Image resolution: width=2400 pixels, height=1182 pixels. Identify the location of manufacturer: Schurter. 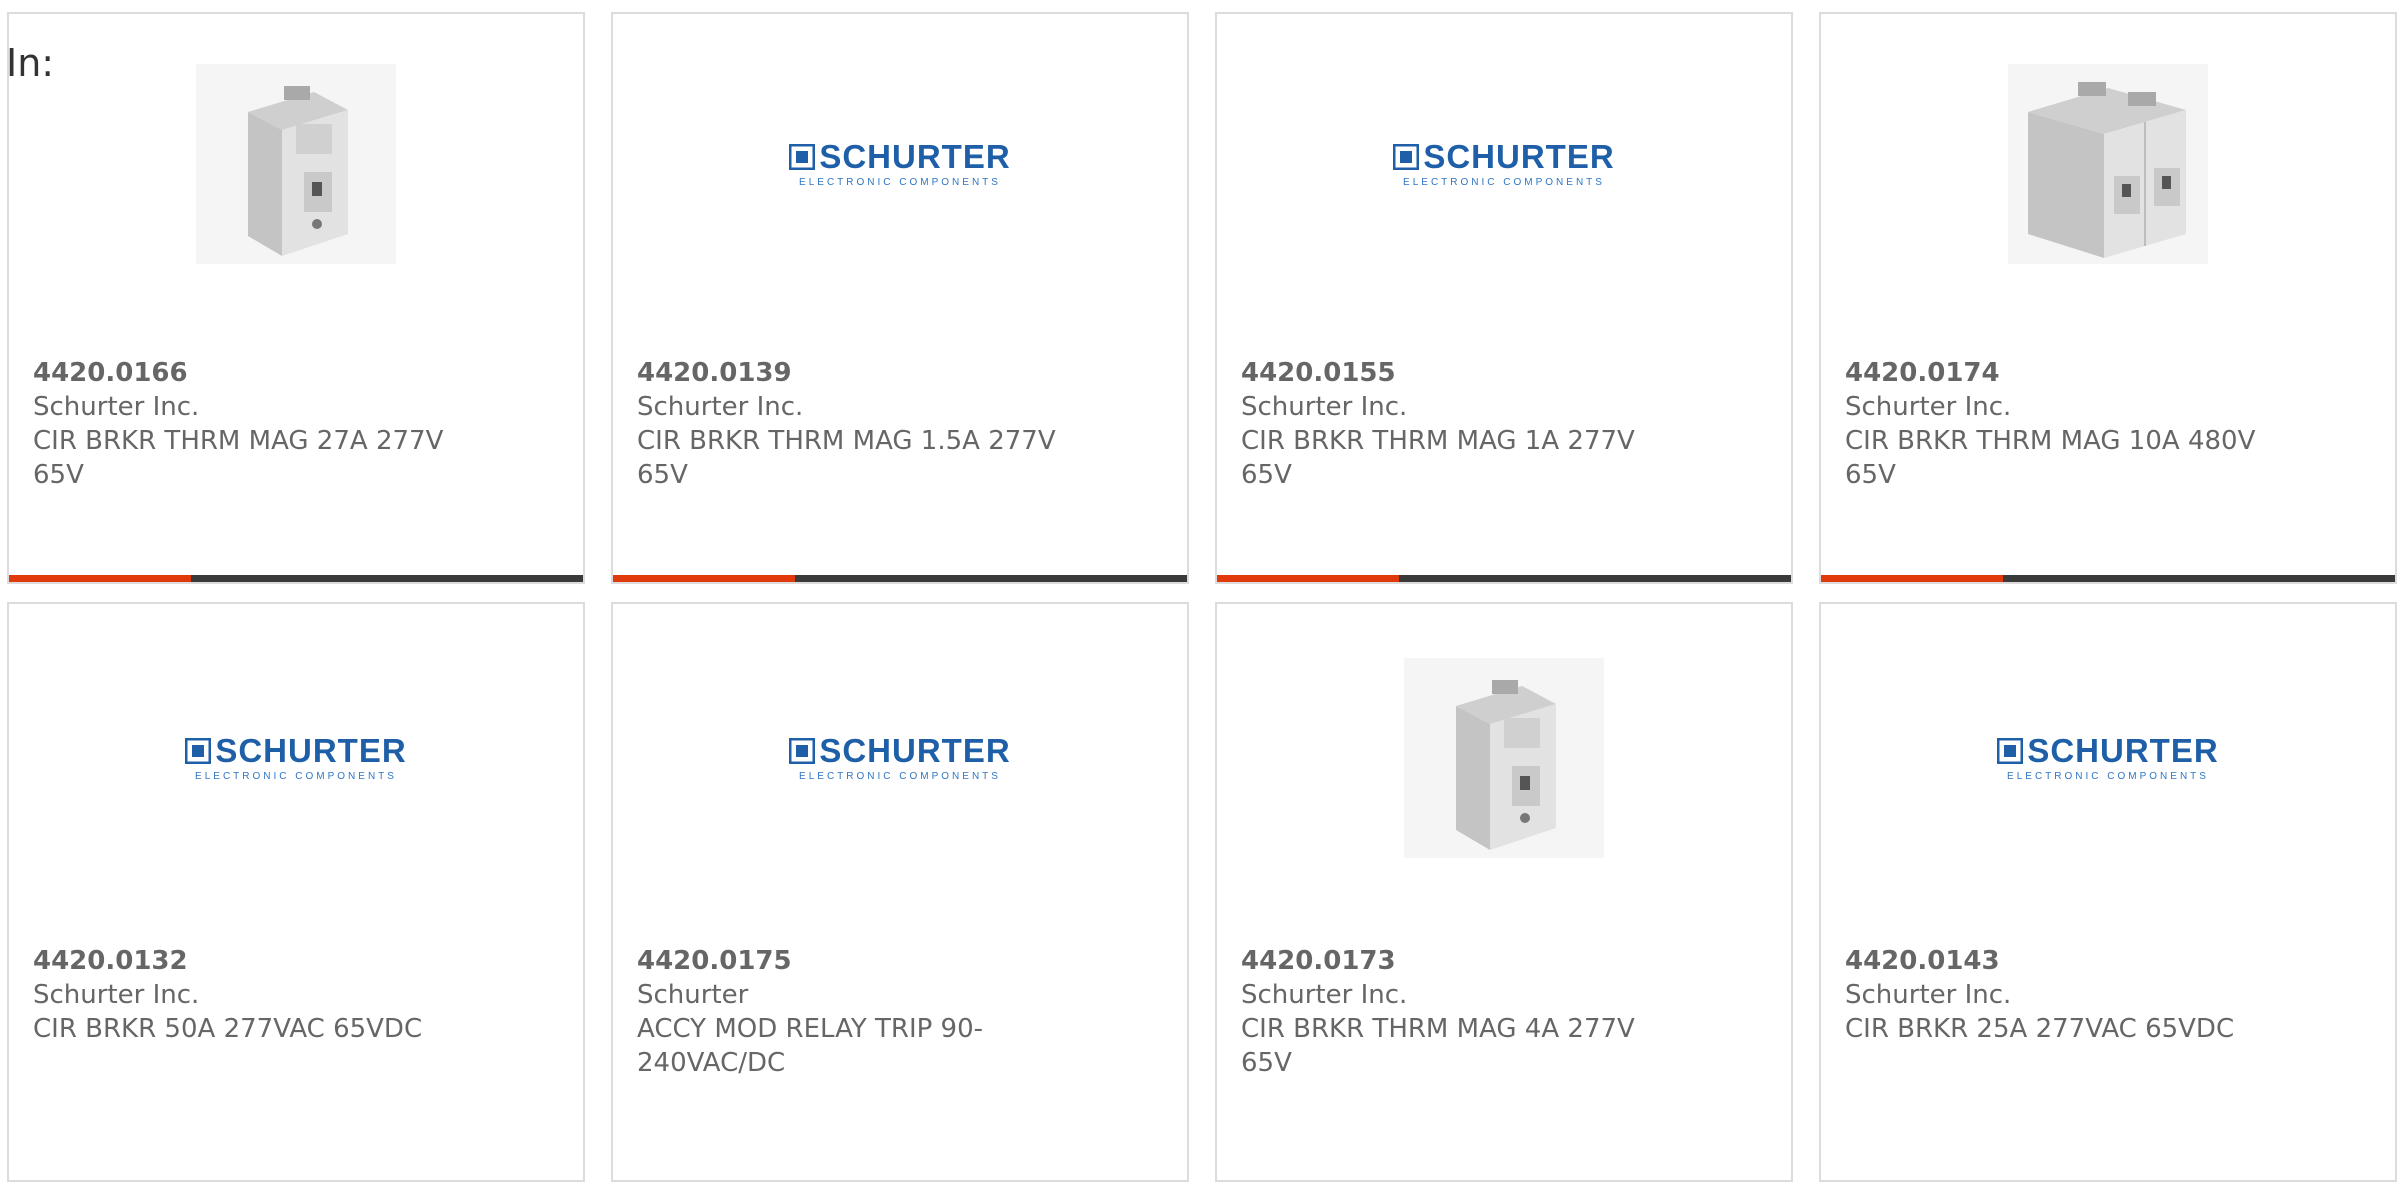
(693, 995).